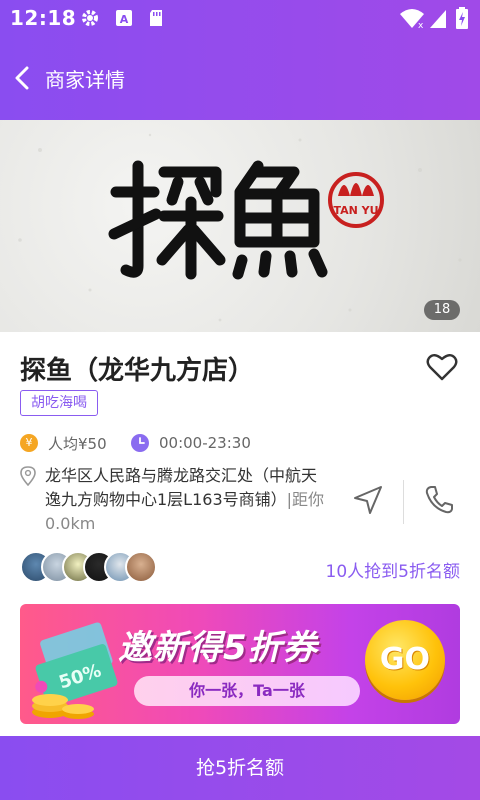 This screenshot has width=480, height=800. What do you see at coordinates (356, 200) in the screenshot?
I see `logo-stamp: TAN YU` at bounding box center [356, 200].